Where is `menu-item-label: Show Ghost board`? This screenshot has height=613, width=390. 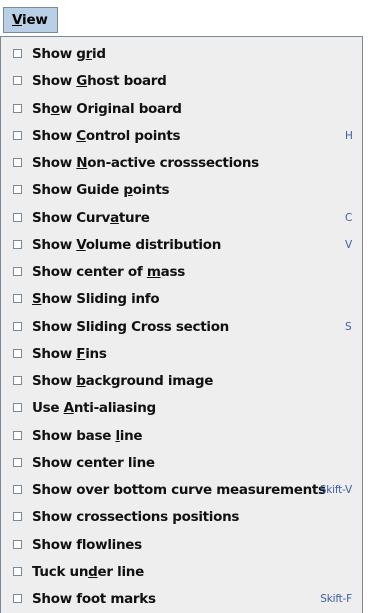 menu-item-label: Show Ghost board is located at coordinates (99, 81).